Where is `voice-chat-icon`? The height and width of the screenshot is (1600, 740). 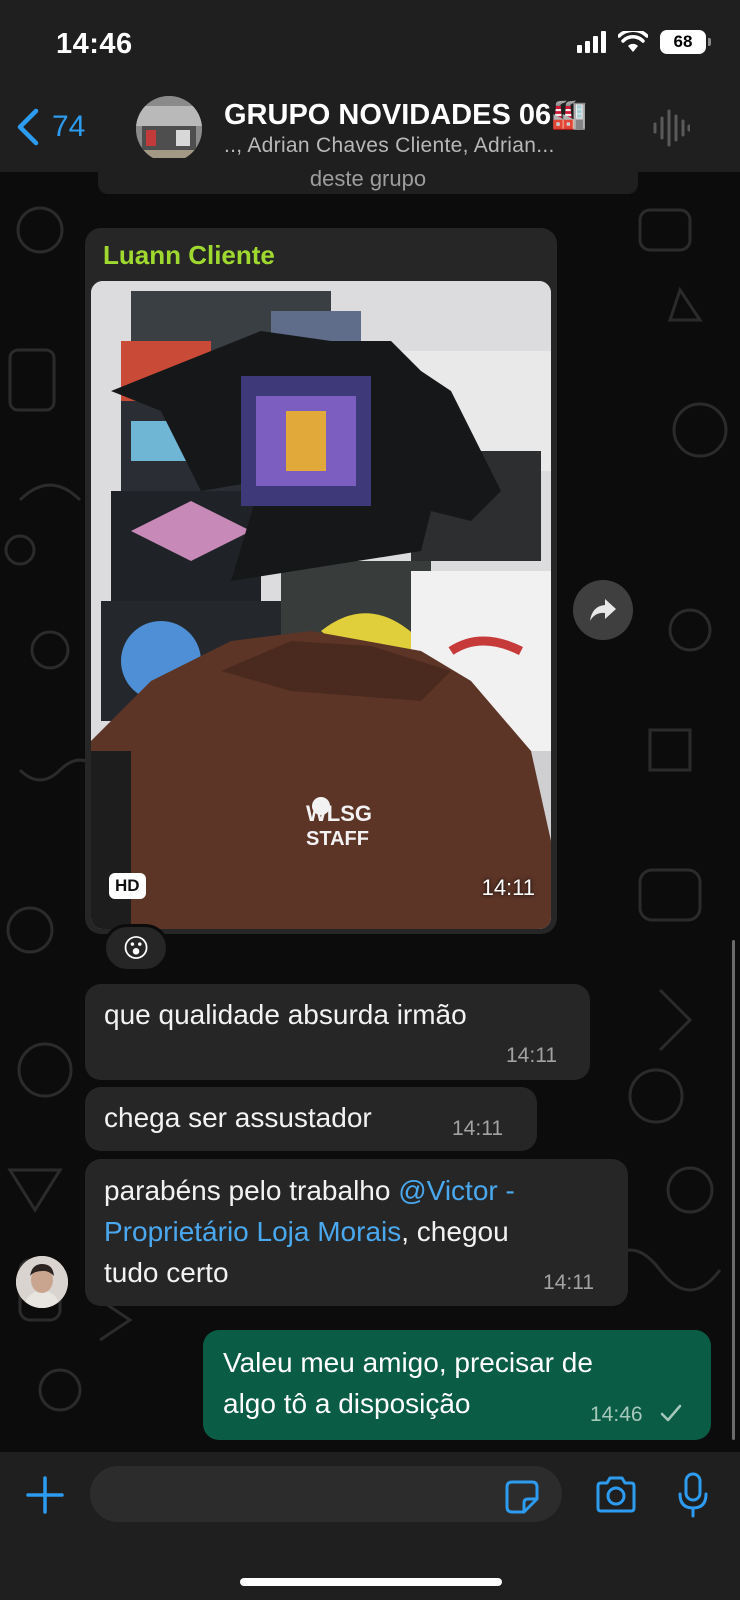 voice-chat-icon is located at coordinates (671, 128).